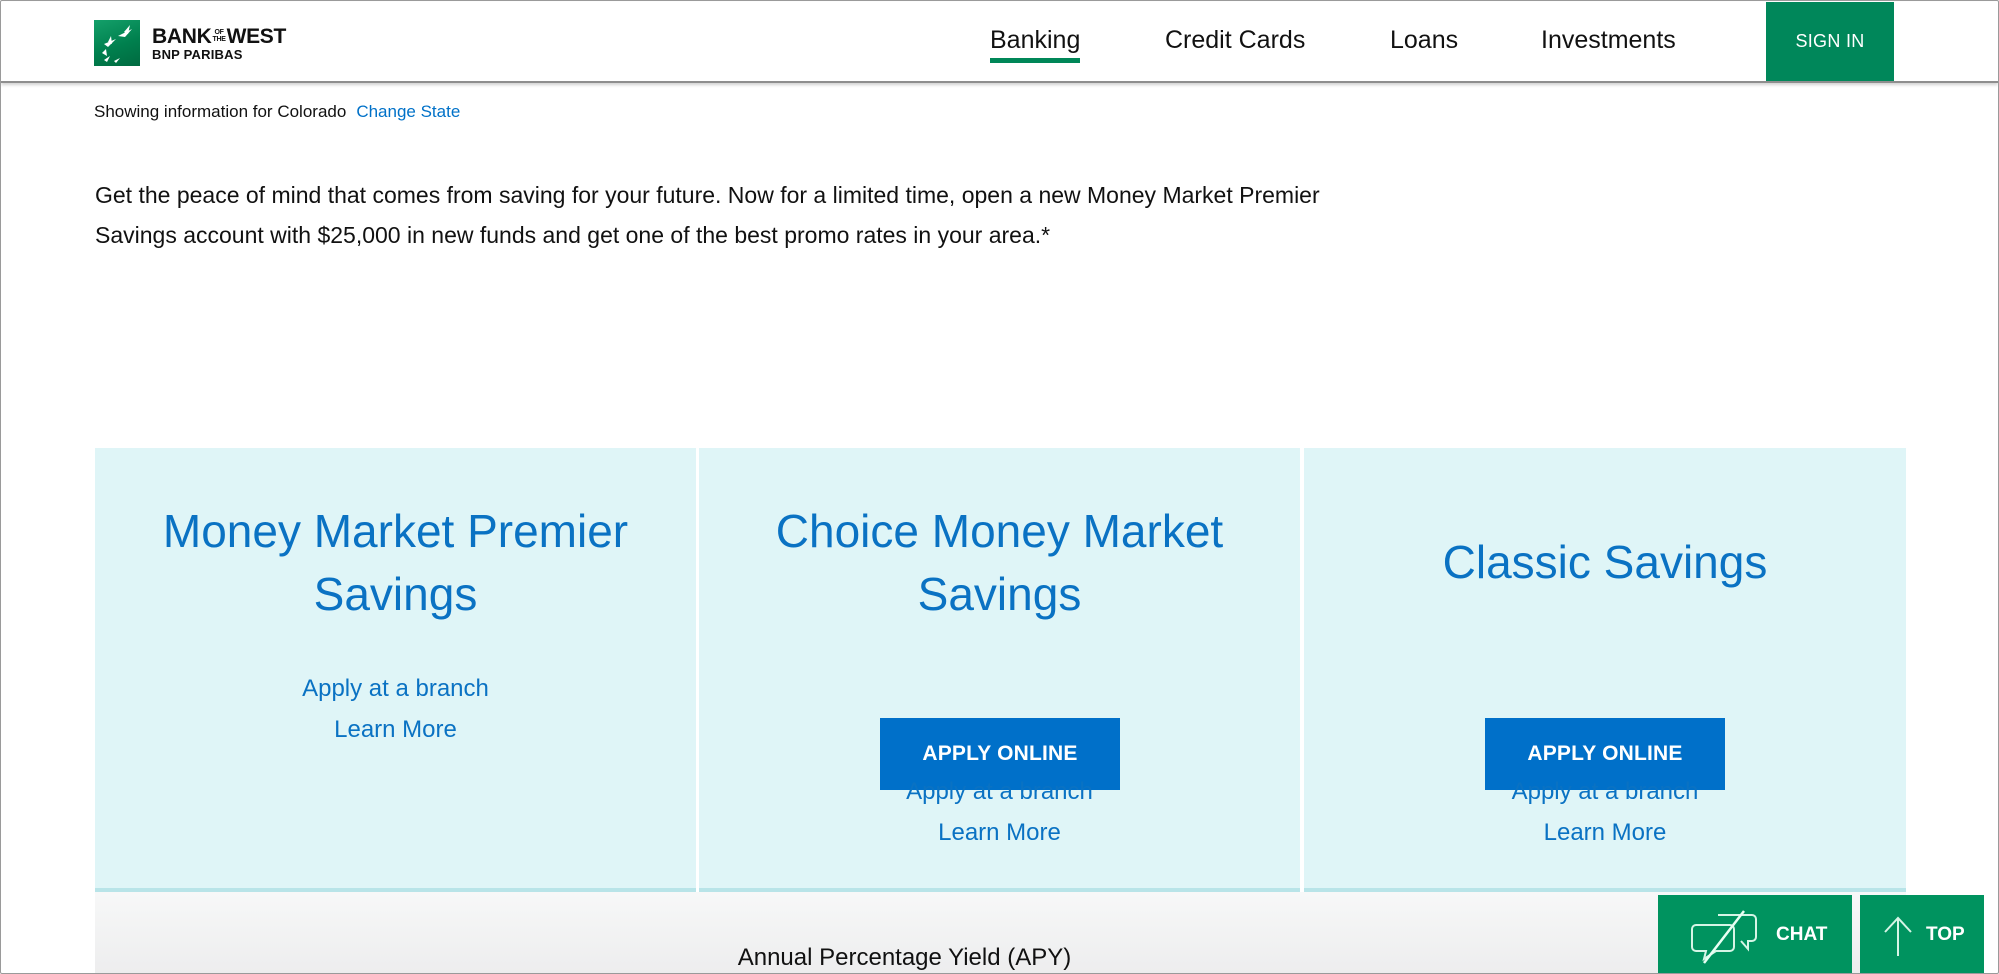 The height and width of the screenshot is (974, 1999). What do you see at coordinates (256, 36) in the screenshot?
I see `logo-text-west: WEST` at bounding box center [256, 36].